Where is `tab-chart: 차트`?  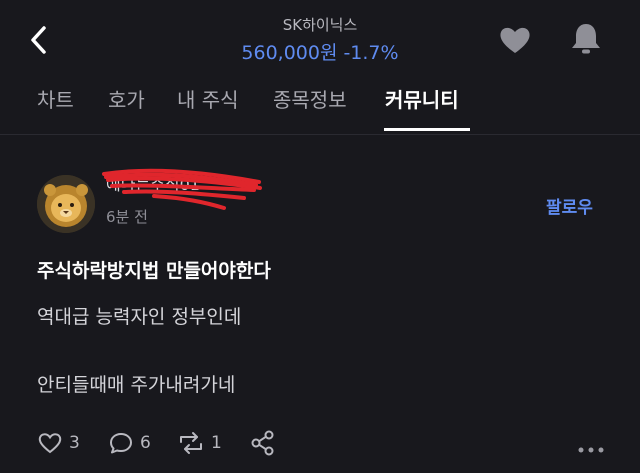 tab-chart: 차트 is located at coordinates (55, 98).